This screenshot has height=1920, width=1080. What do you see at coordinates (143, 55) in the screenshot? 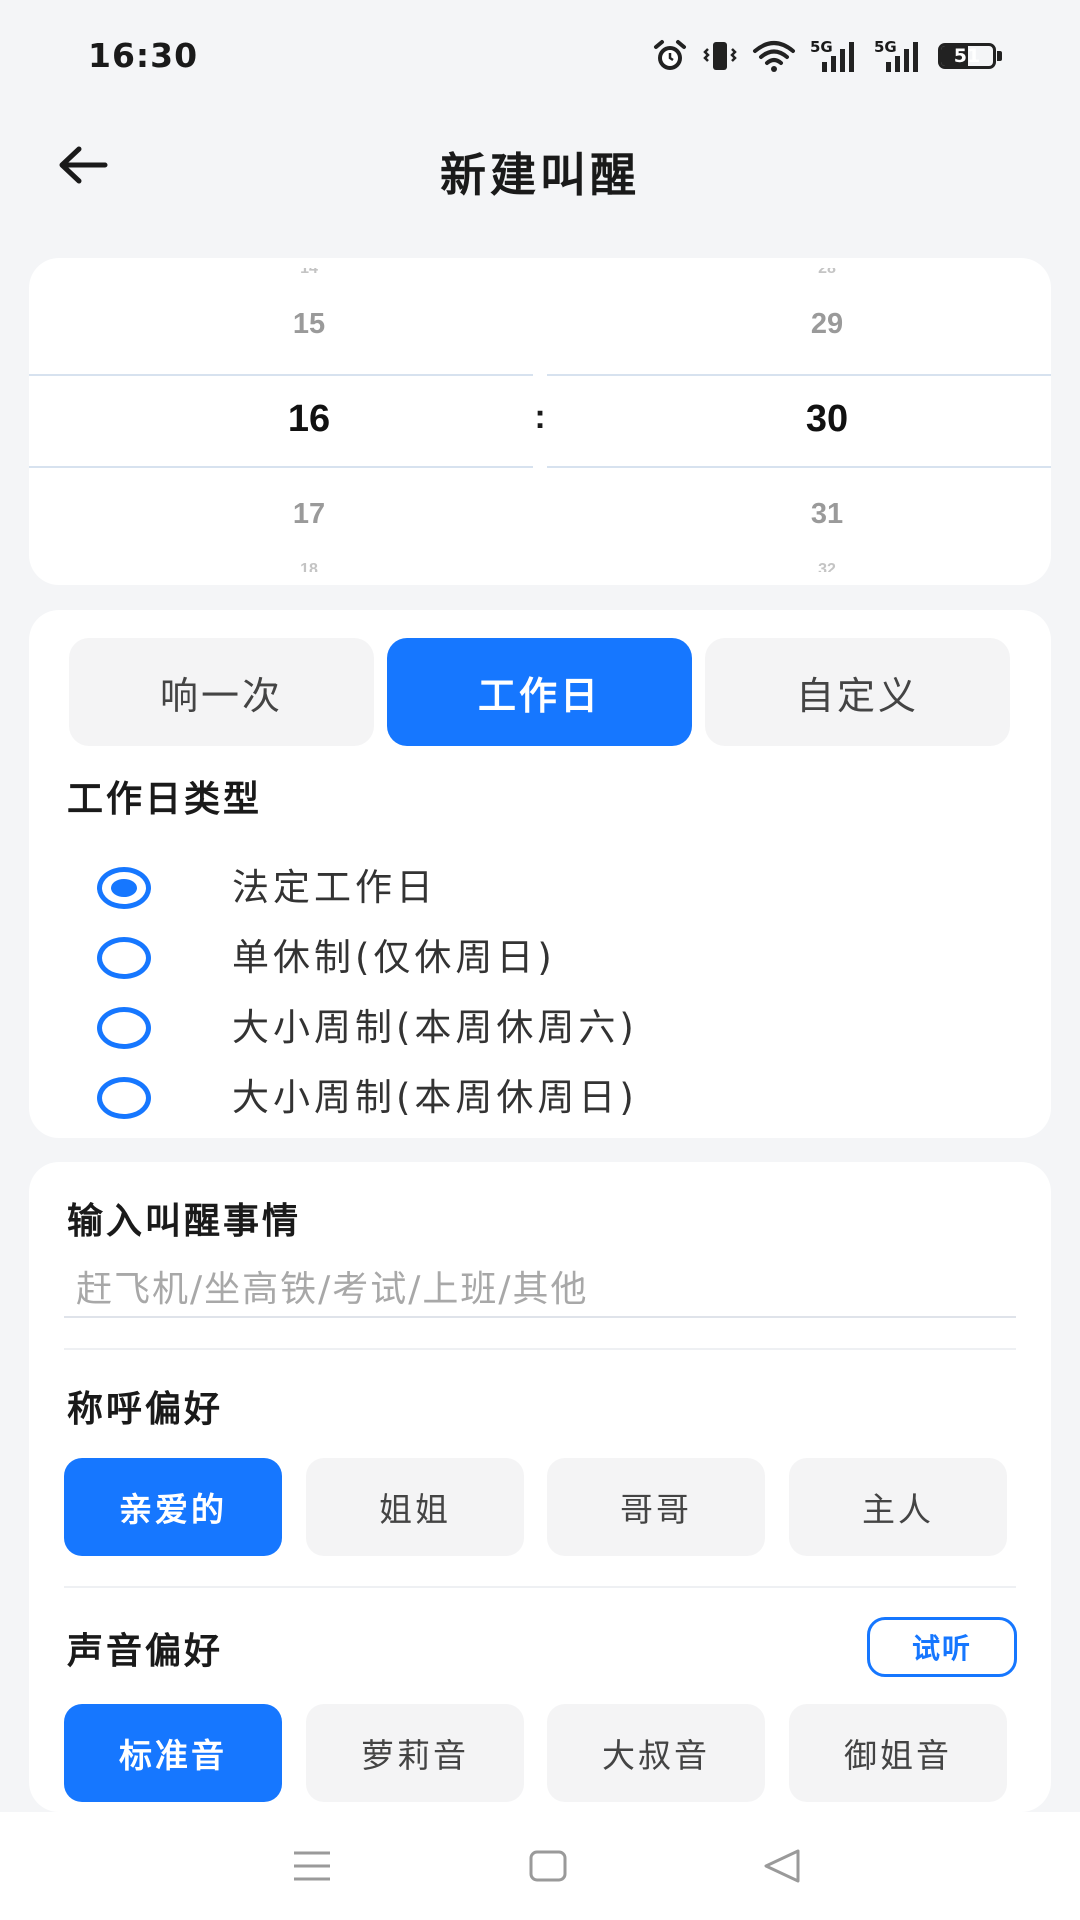
I see `status-time: 16:30` at bounding box center [143, 55].